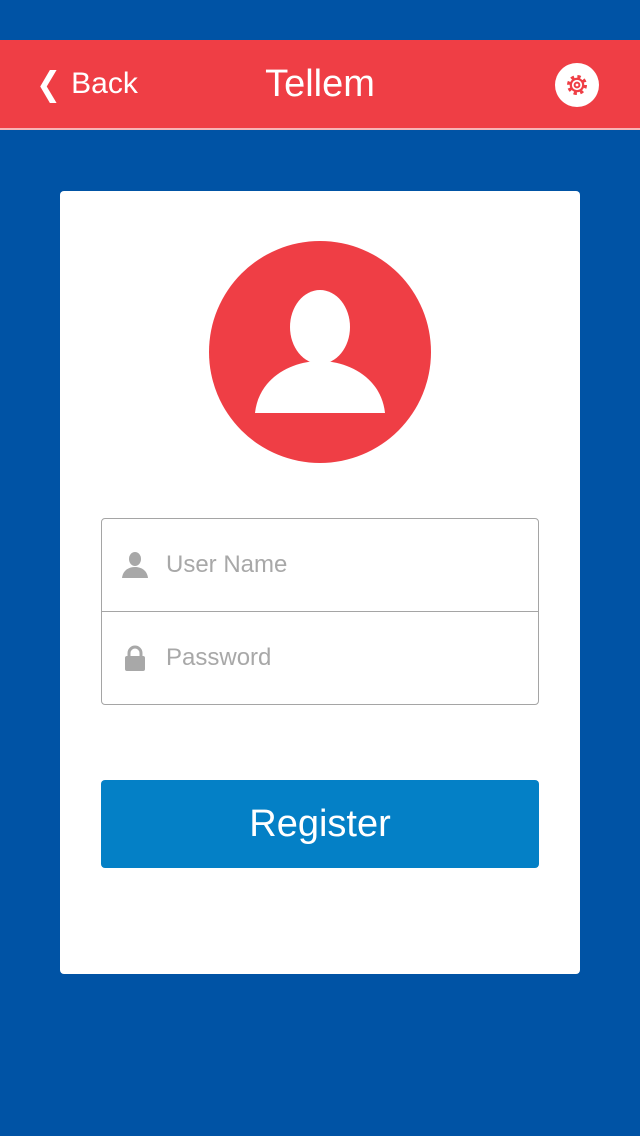  Describe the element at coordinates (336, 658) in the screenshot. I see `password-input` at that location.